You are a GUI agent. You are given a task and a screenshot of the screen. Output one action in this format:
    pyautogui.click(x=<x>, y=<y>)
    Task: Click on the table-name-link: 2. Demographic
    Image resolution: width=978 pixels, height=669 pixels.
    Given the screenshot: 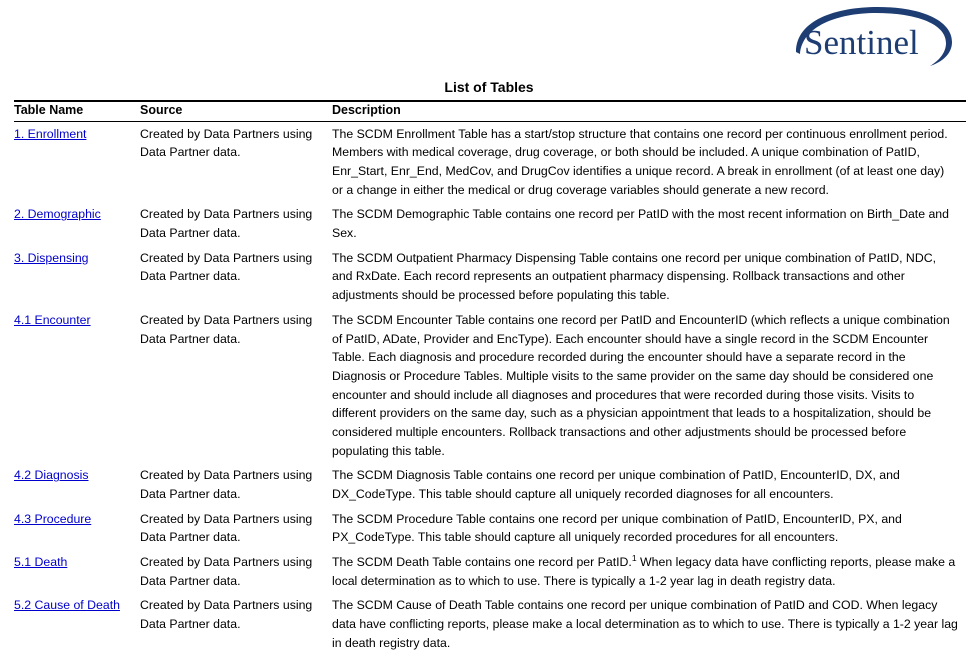 What is the action you would take?
    pyautogui.click(x=57, y=214)
    